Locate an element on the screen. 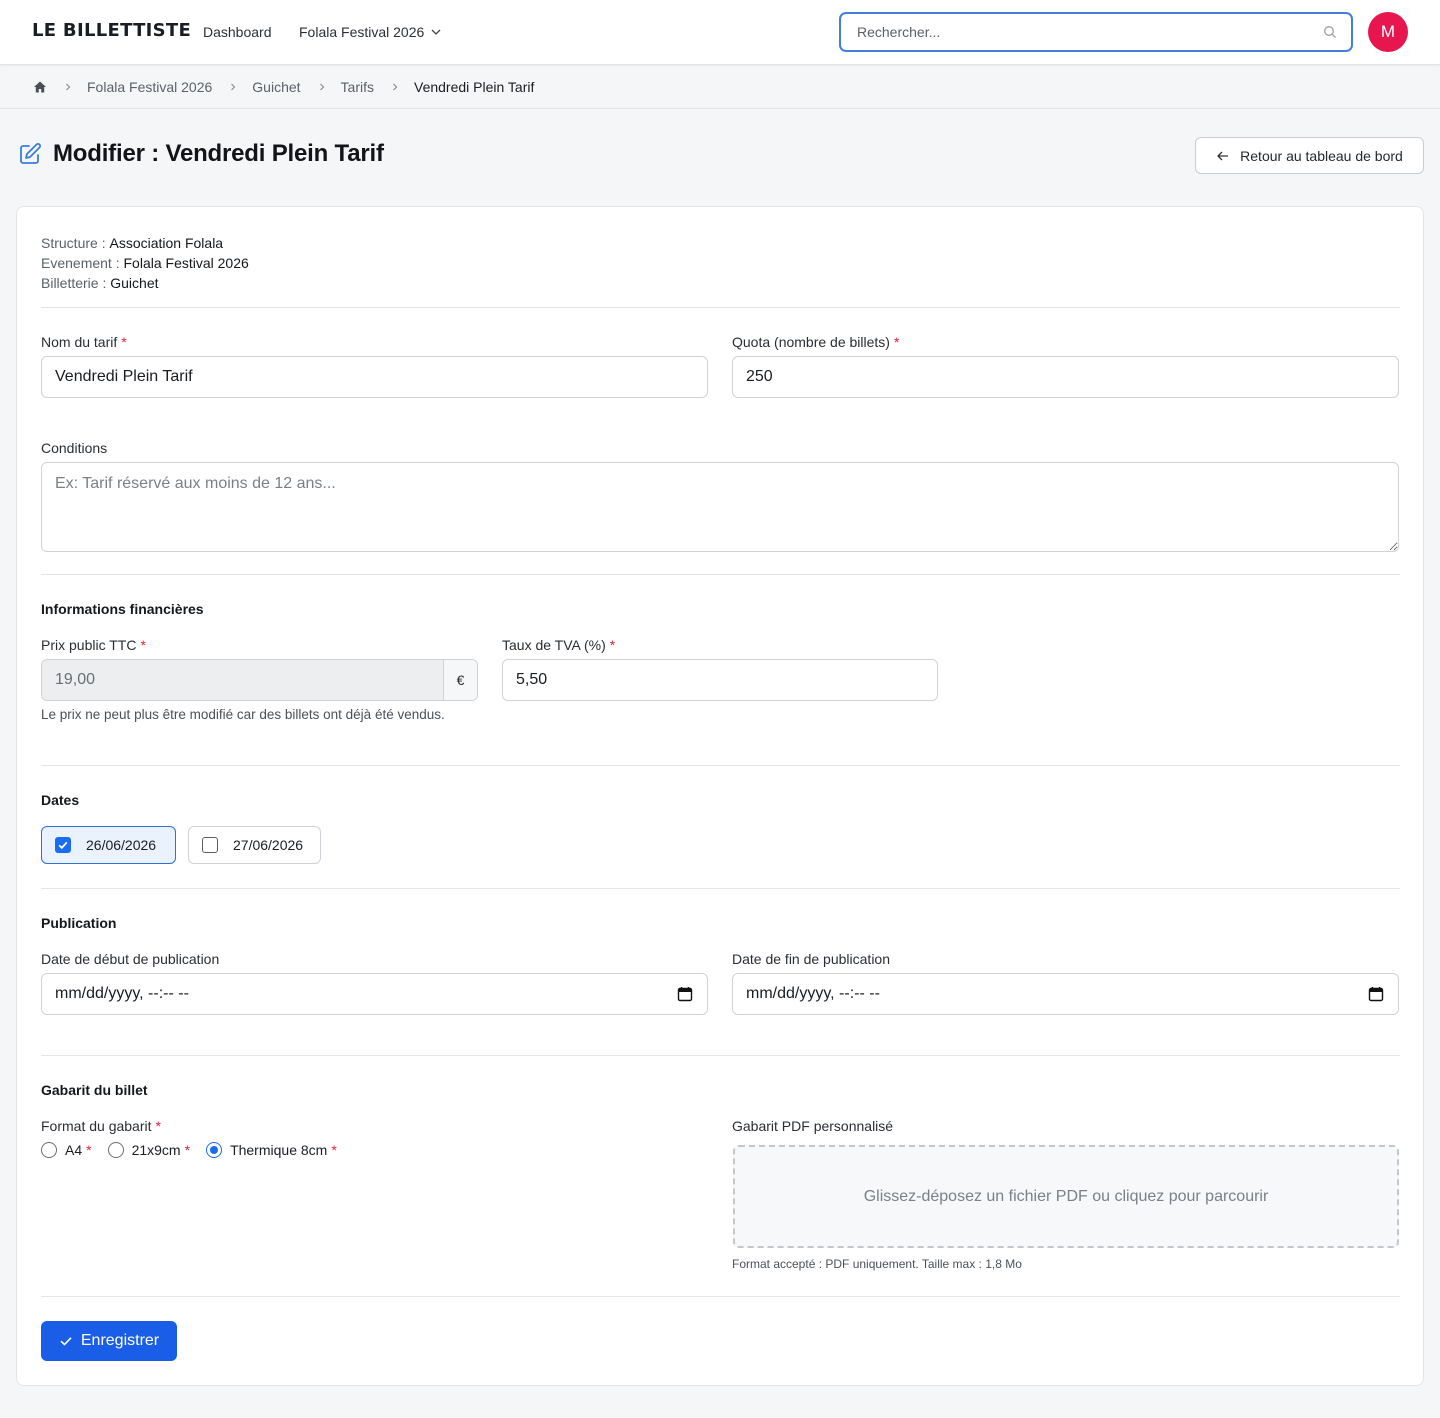  user-avatar: M is located at coordinates (1388, 32).